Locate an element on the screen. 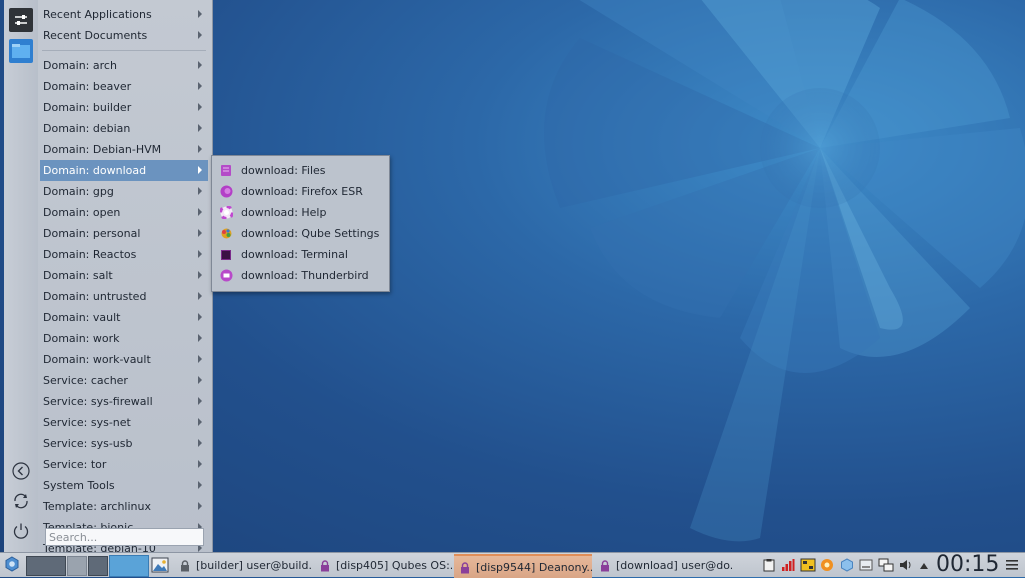  submenu-item-thunderbird: download: Thunderbird is located at coordinates (301, 275).